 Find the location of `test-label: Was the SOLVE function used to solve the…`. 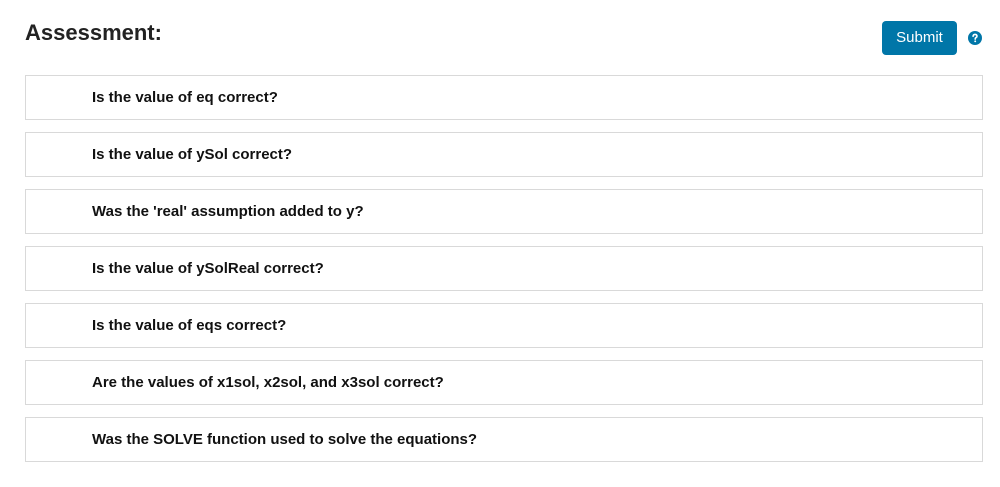

test-label: Was the SOLVE function used to solve the… is located at coordinates (285, 439).